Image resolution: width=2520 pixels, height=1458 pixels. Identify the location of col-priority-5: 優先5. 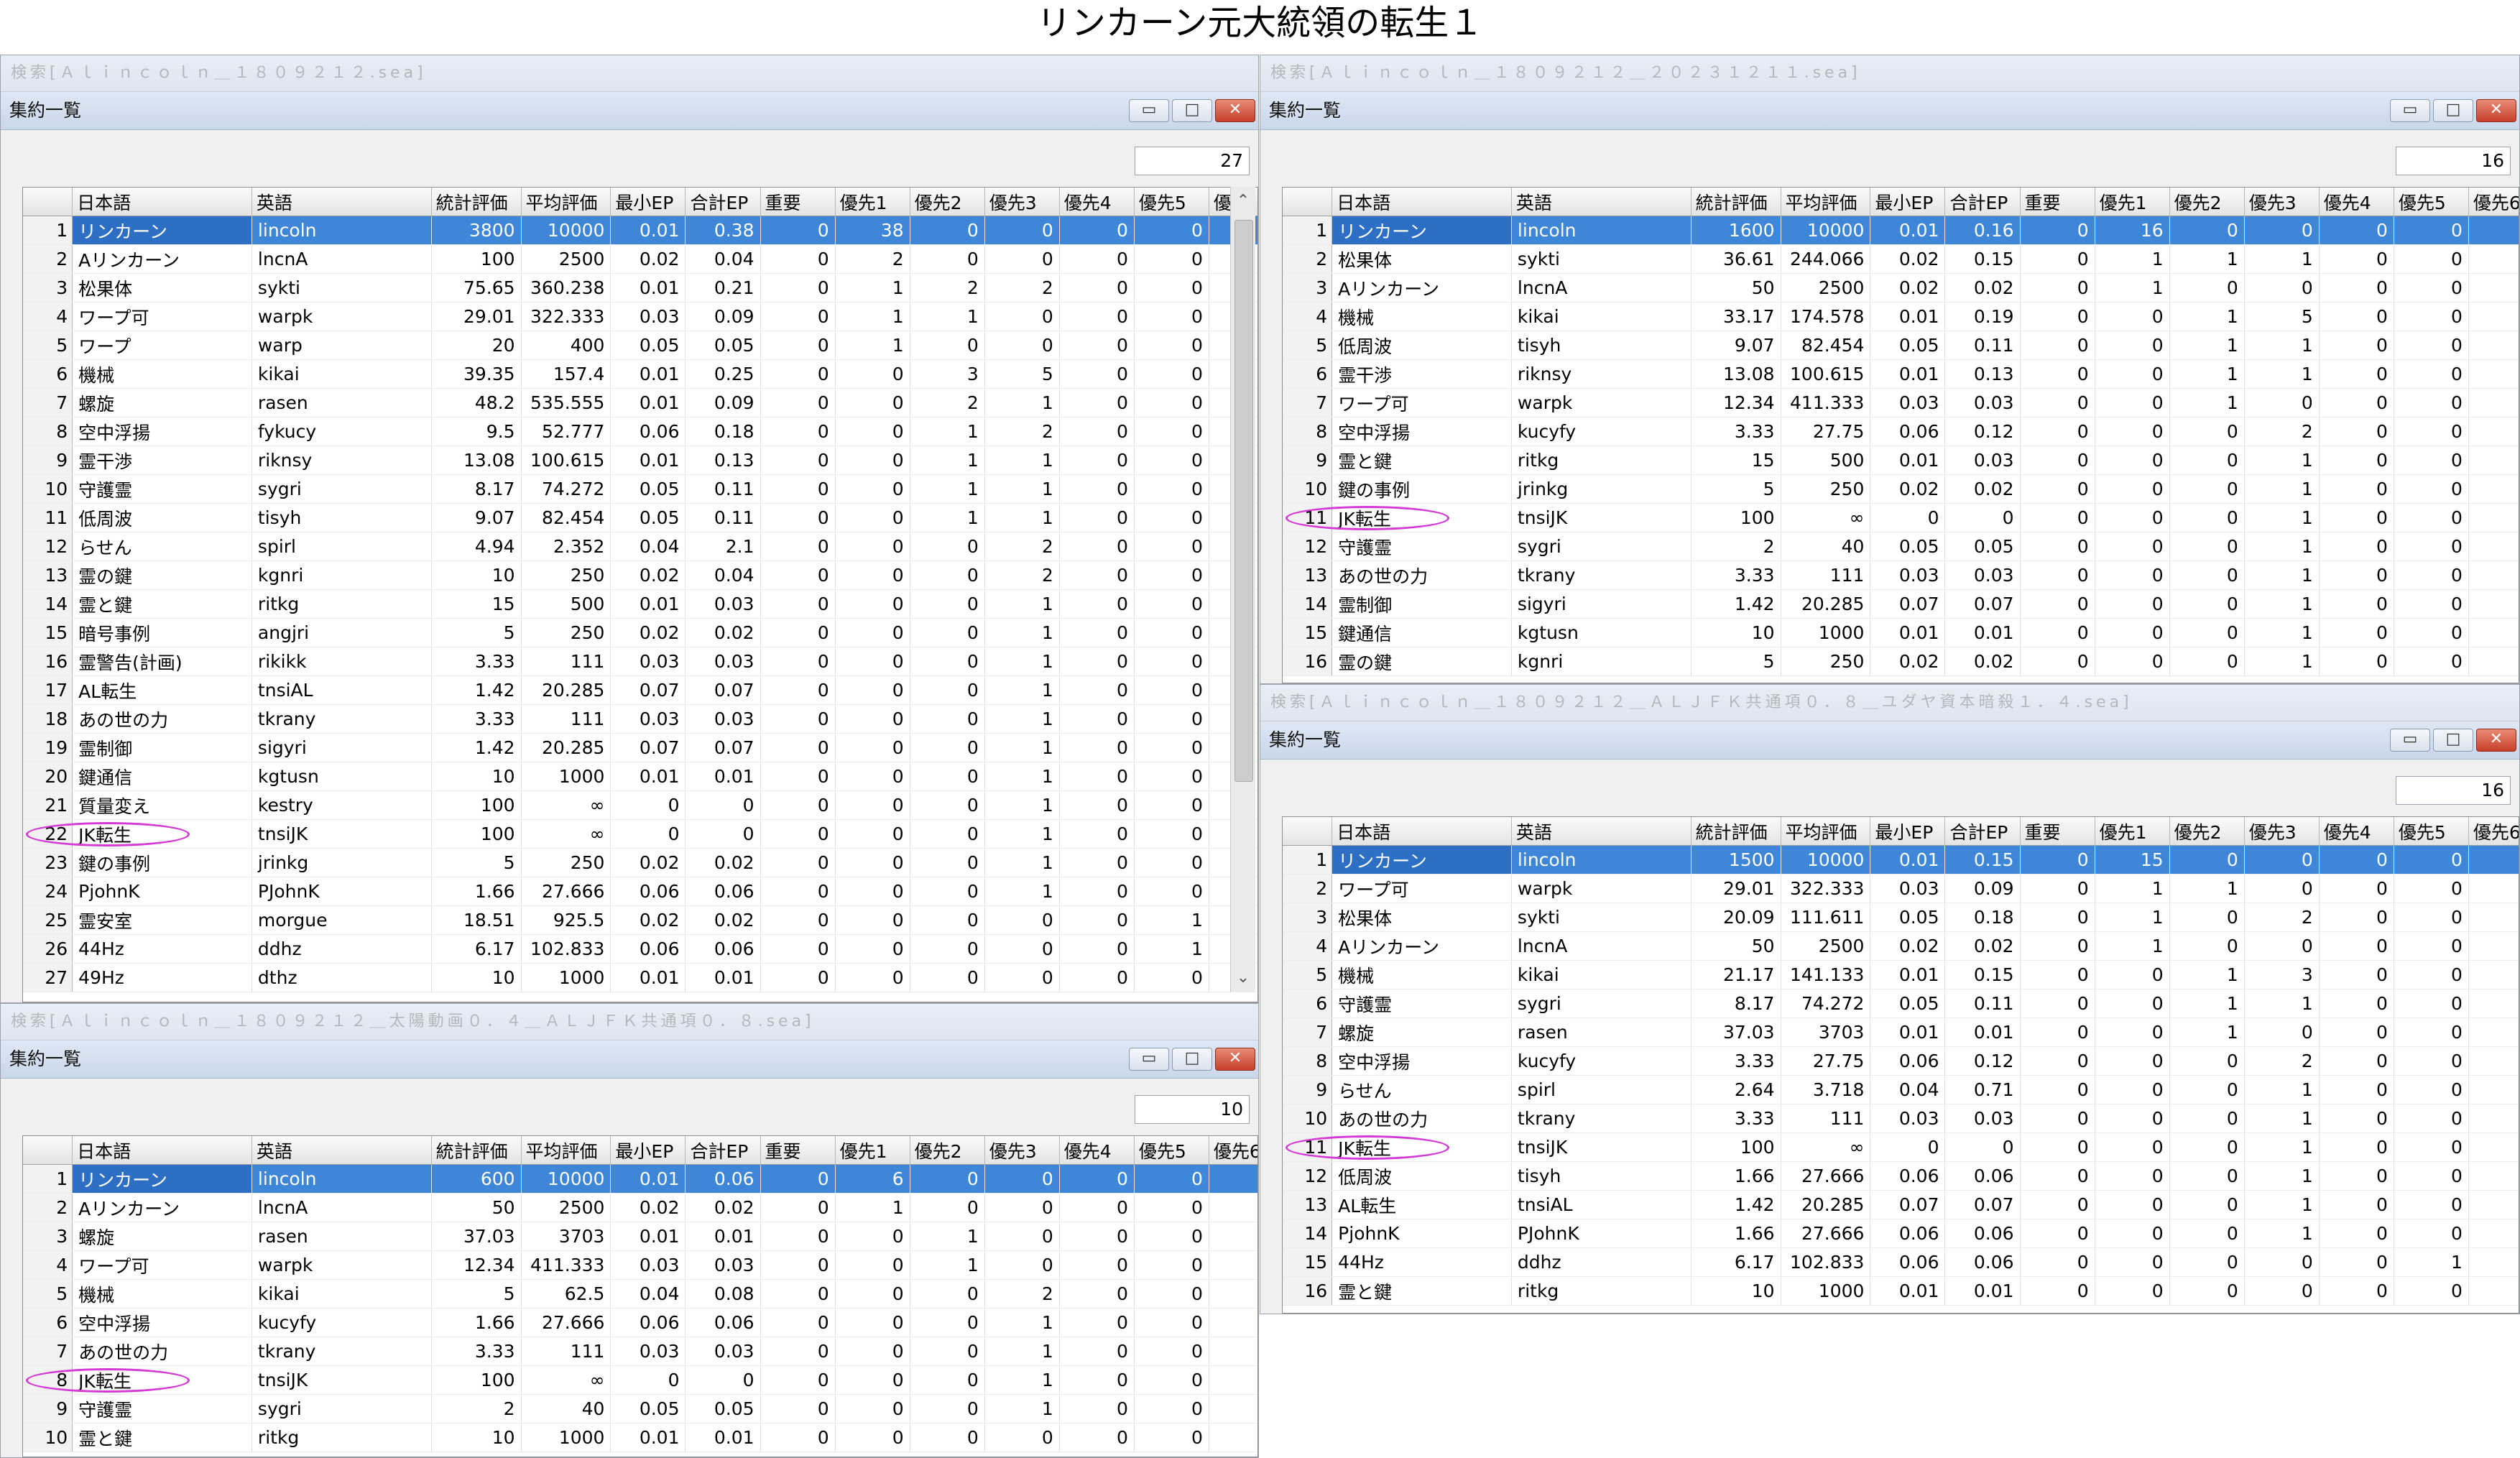
(2431, 202).